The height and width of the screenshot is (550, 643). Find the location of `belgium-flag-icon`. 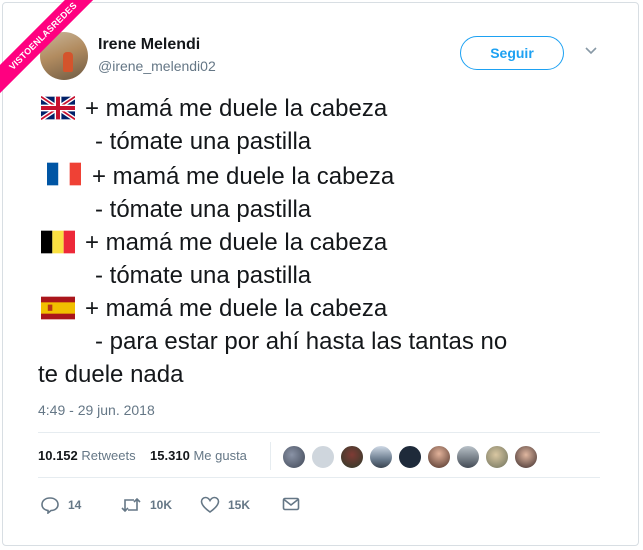

belgium-flag-icon is located at coordinates (58, 242).